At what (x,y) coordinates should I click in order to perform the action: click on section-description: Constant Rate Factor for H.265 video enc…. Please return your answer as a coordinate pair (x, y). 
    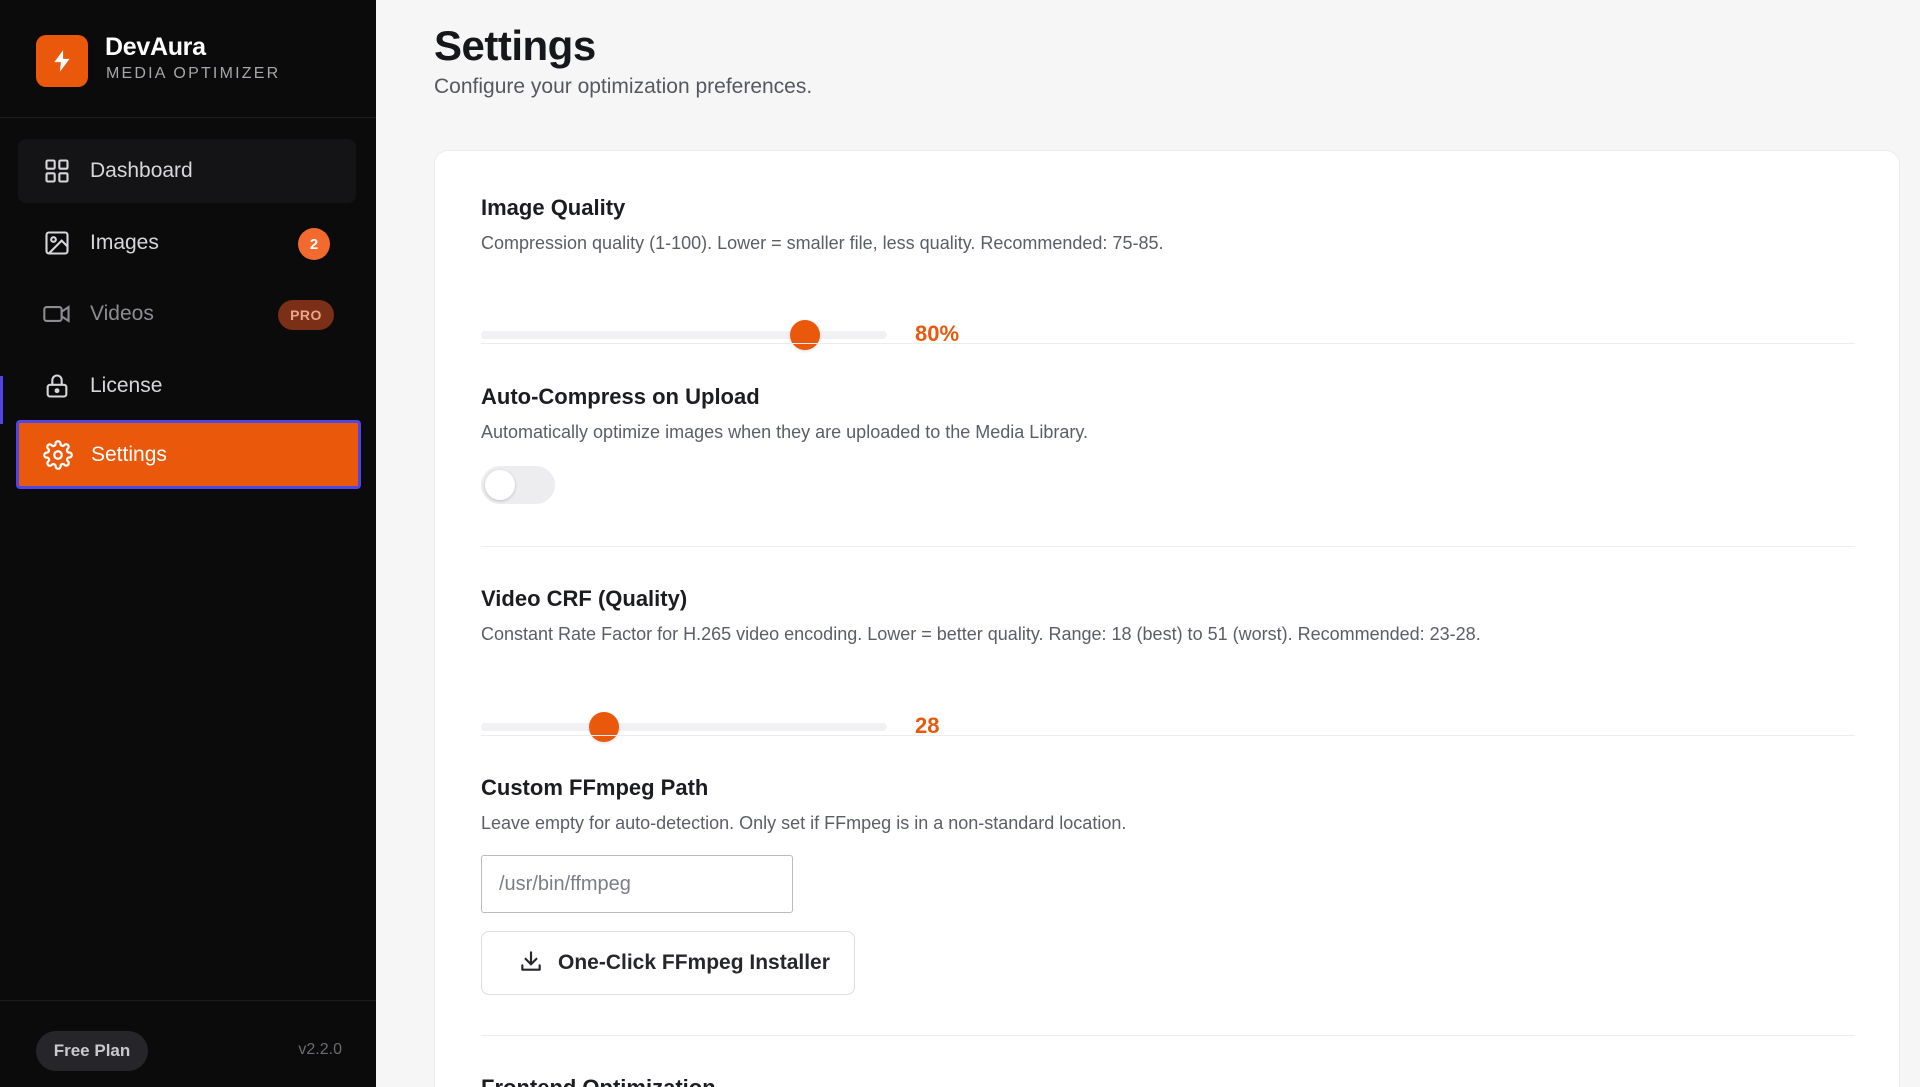
    Looking at the image, I should click on (981, 634).